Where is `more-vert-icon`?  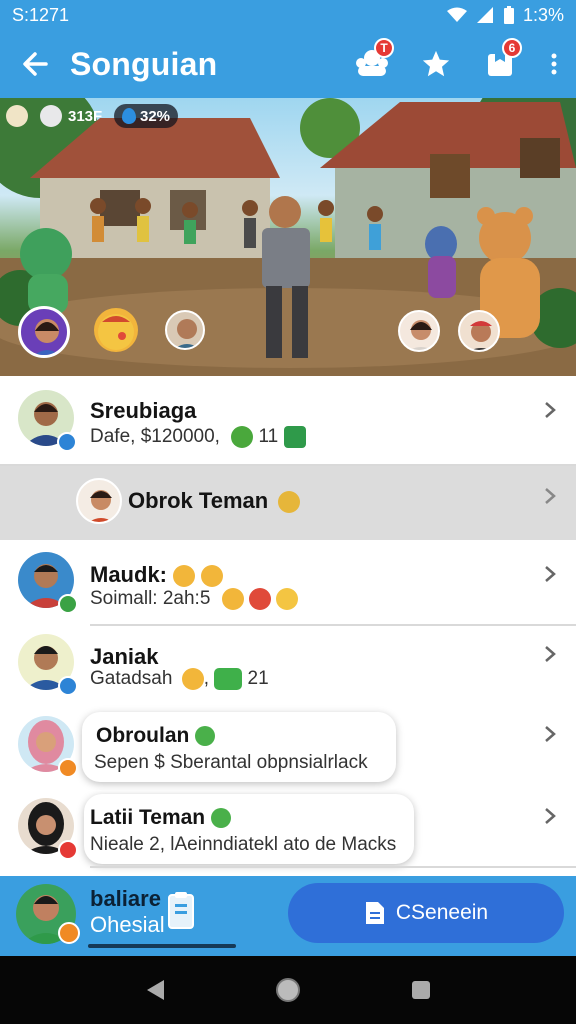 more-vert-icon is located at coordinates (554, 64).